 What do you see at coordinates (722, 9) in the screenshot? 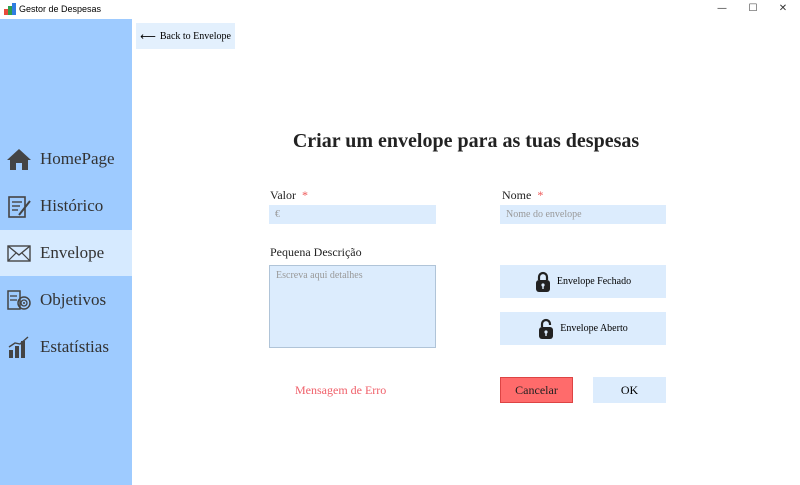
I see `minimize-button: —` at bounding box center [722, 9].